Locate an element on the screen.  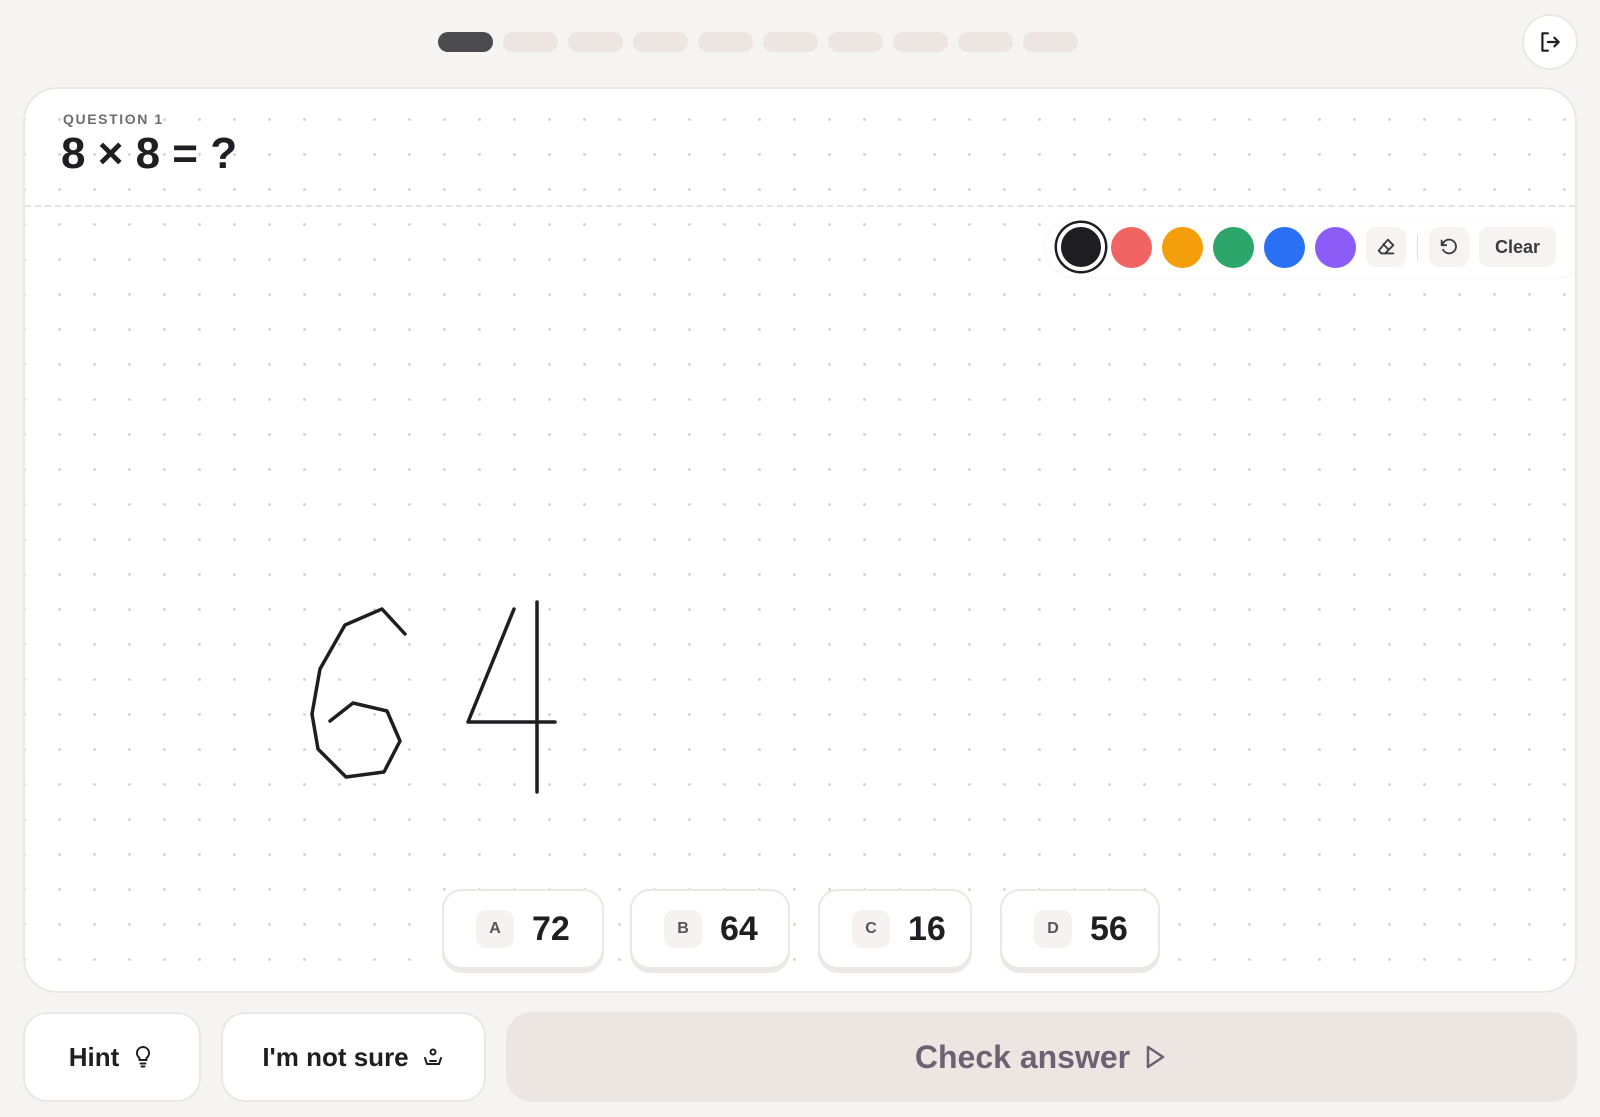
hint-label: Hint is located at coordinates (94, 1056).